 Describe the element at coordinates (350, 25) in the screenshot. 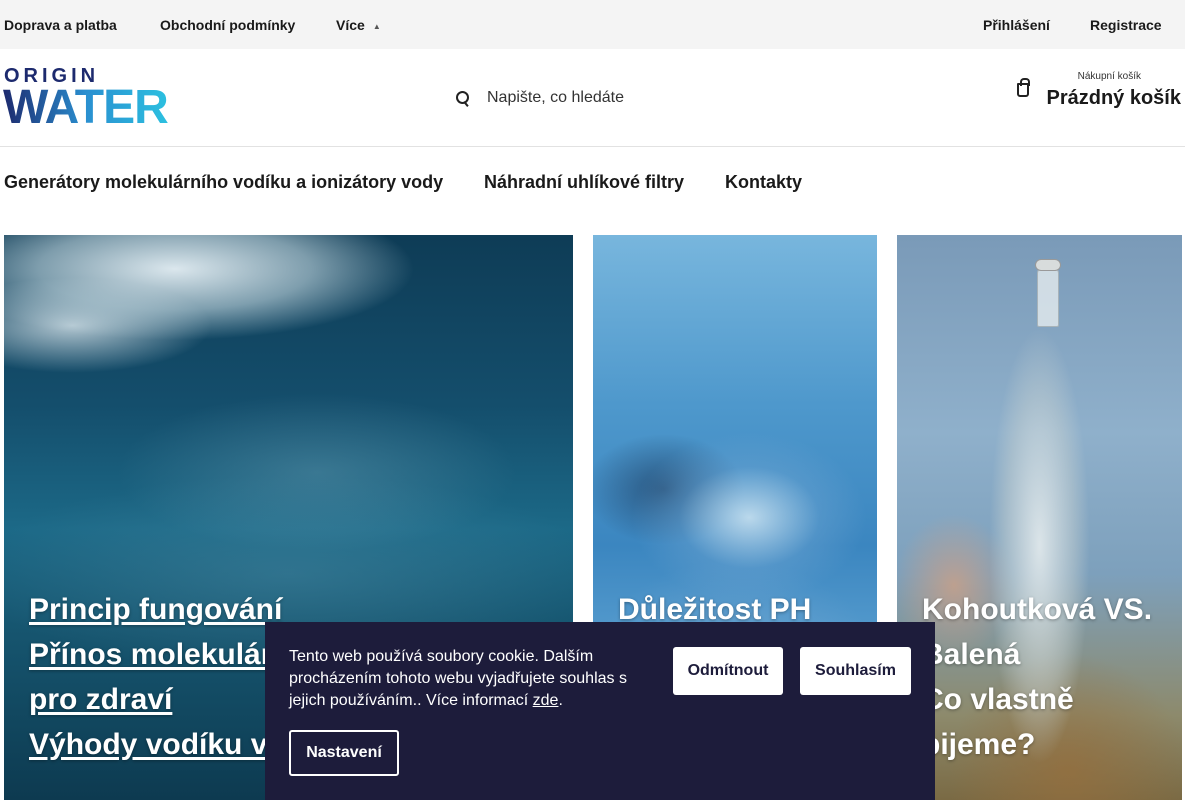

I see `more-label: Více` at that location.